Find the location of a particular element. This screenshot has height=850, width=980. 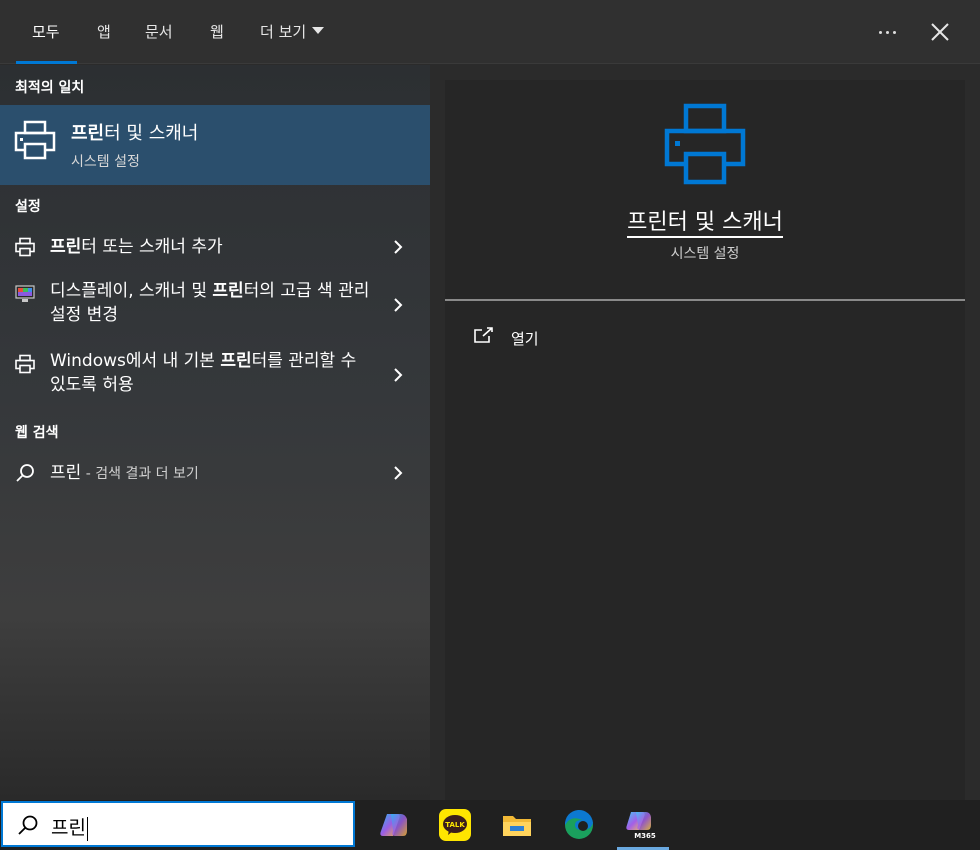

settings-result-add-printer: 프린터 또는 스캐너 추가 is located at coordinates (215, 247).